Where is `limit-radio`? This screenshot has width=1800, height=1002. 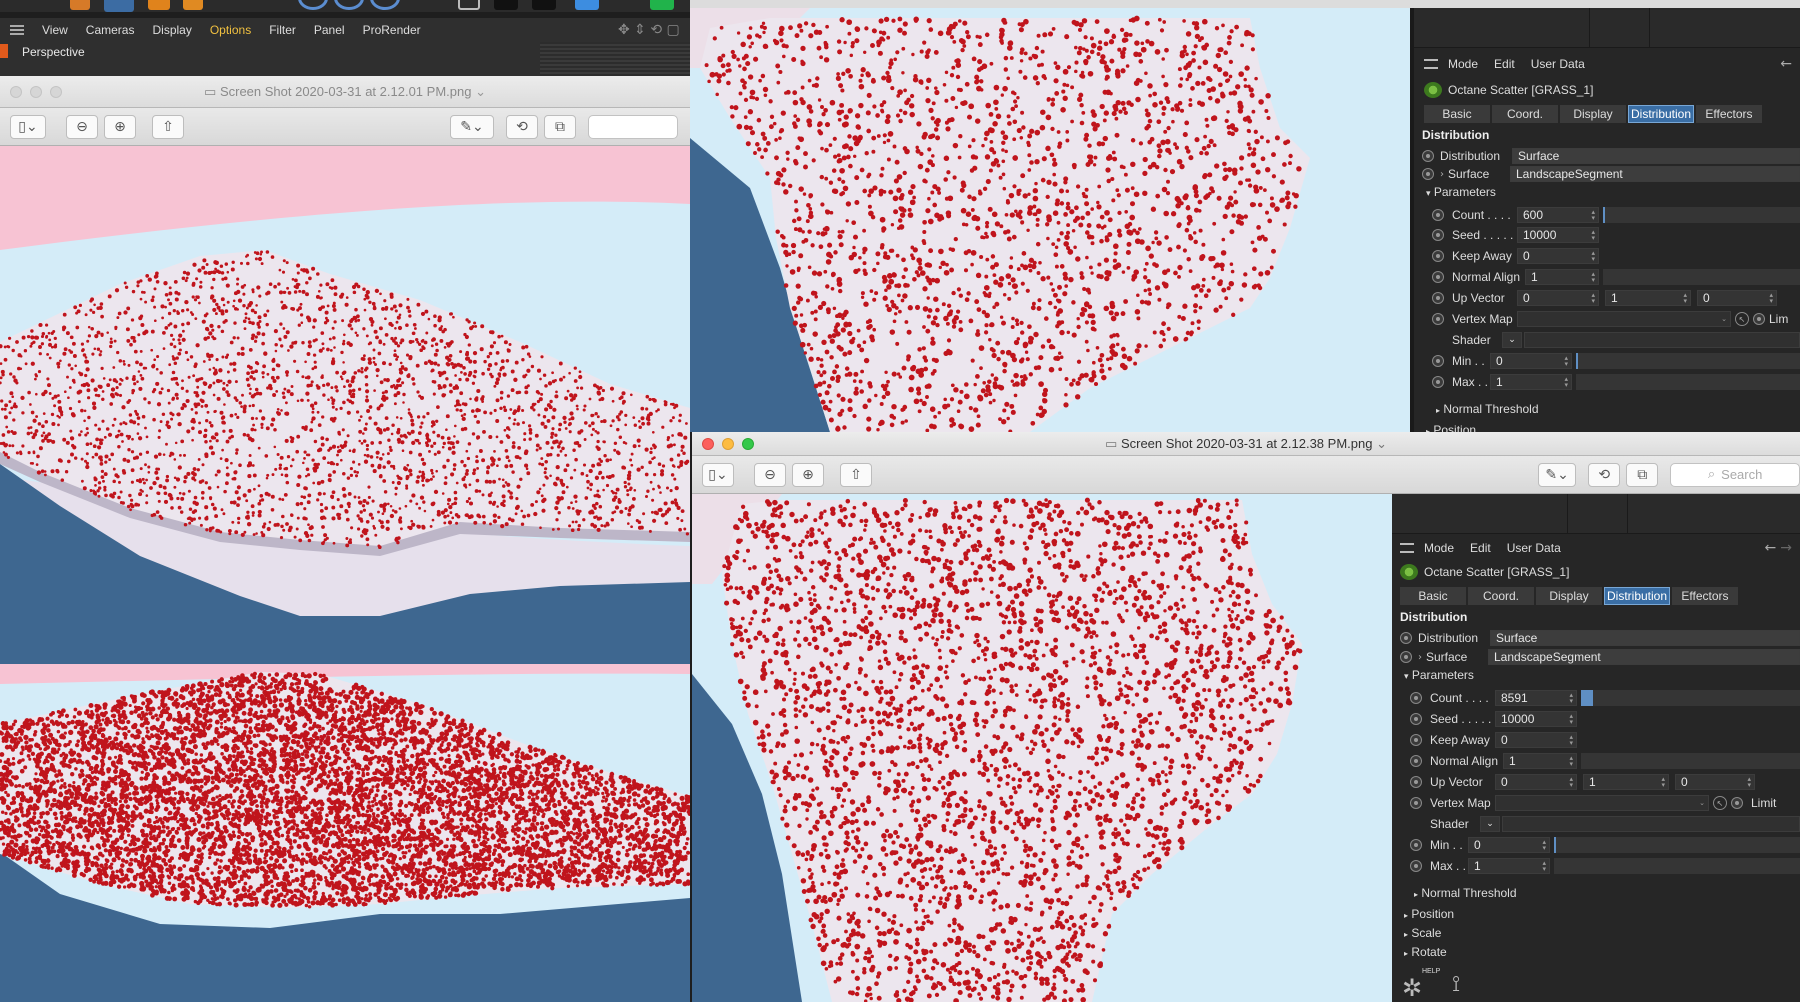
limit-radio is located at coordinates (1759, 319).